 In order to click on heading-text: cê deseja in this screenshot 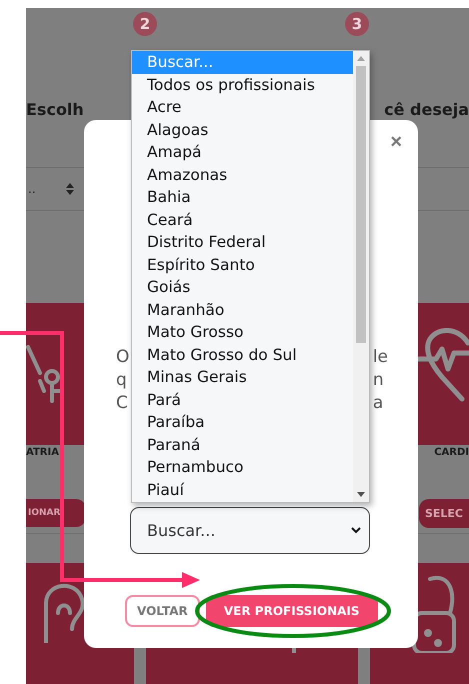, I will do `click(426, 109)`.